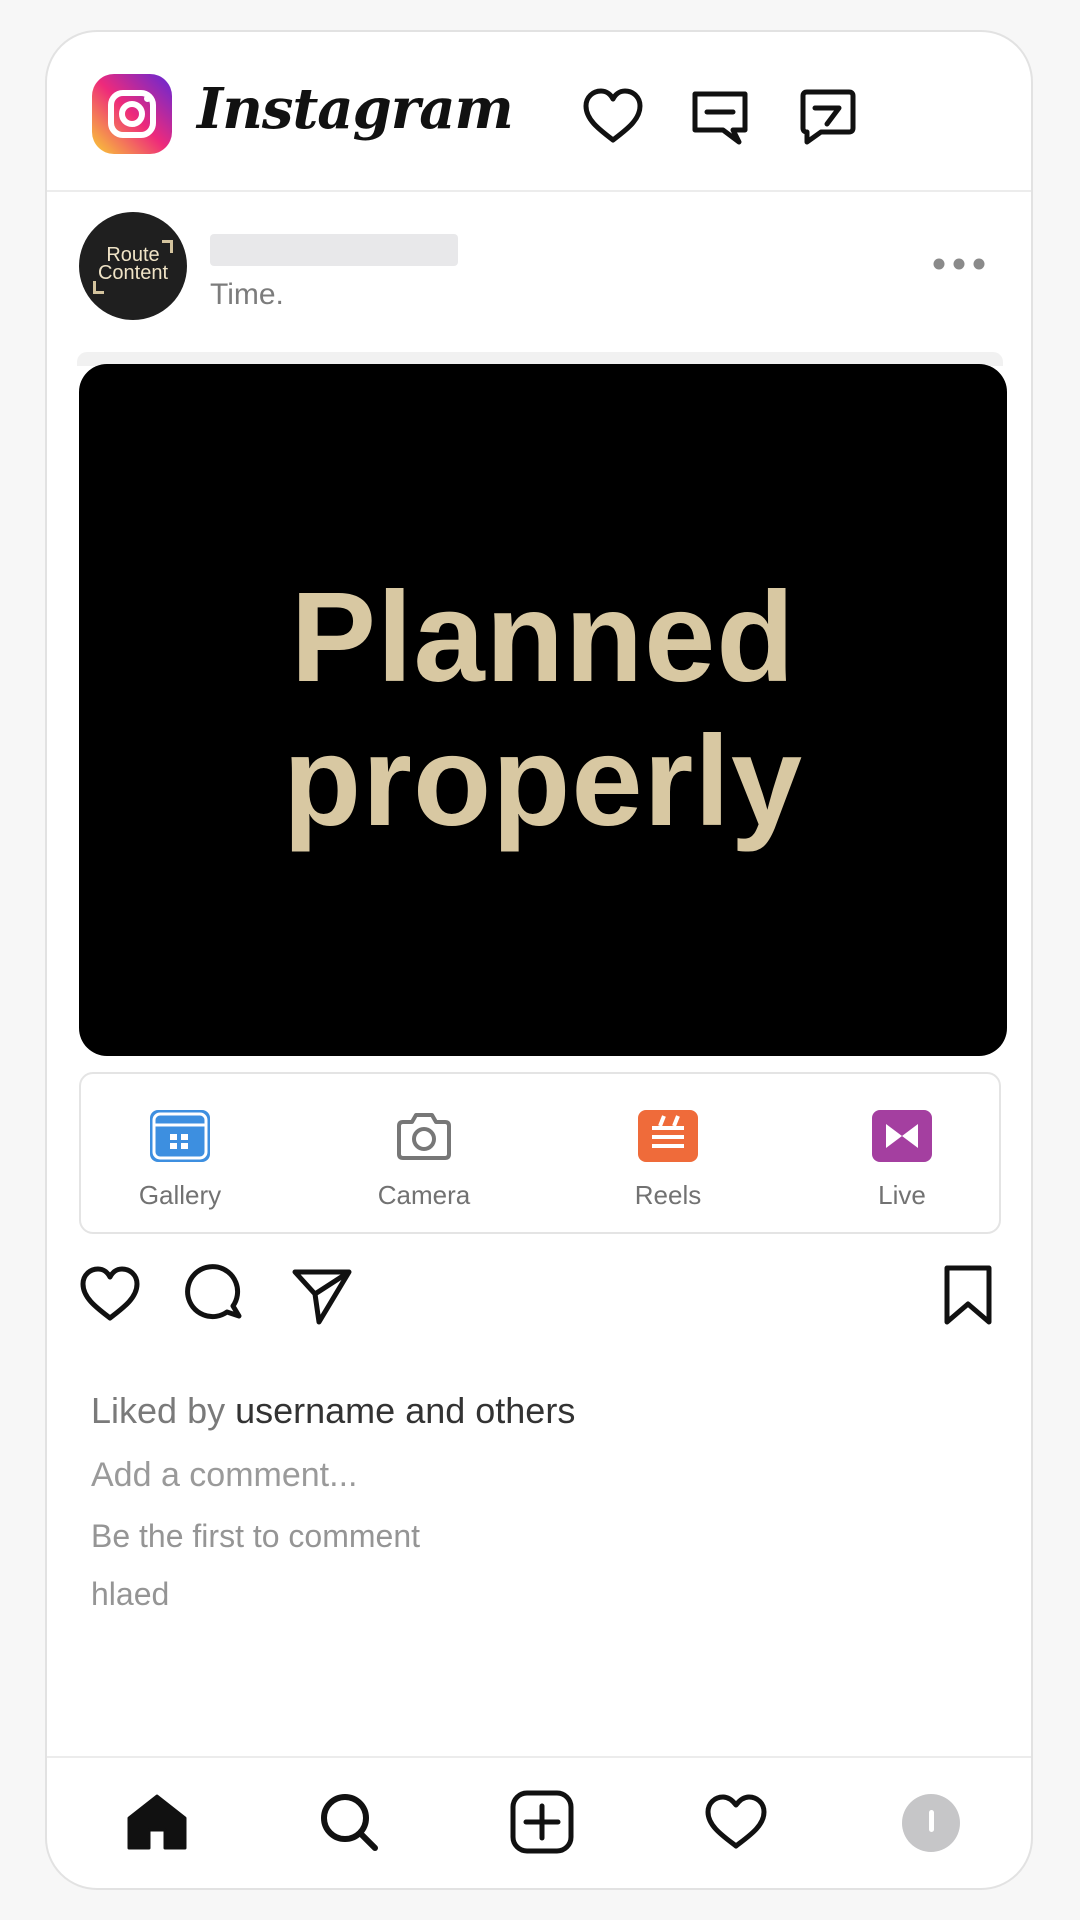  I want to click on profile-icon, so click(931, 1823).